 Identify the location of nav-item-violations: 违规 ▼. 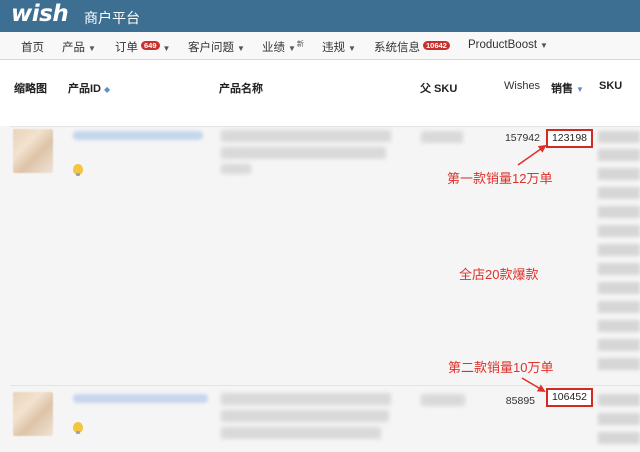
(339, 47).